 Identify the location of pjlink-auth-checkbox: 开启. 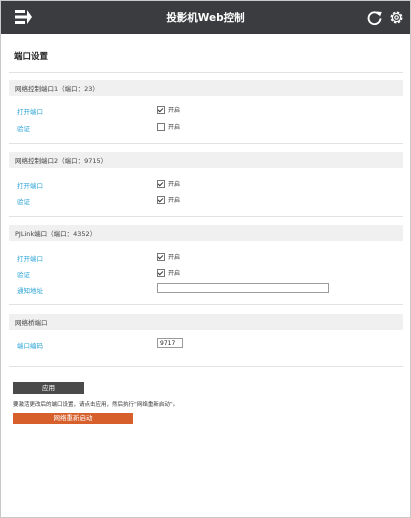
(168, 272).